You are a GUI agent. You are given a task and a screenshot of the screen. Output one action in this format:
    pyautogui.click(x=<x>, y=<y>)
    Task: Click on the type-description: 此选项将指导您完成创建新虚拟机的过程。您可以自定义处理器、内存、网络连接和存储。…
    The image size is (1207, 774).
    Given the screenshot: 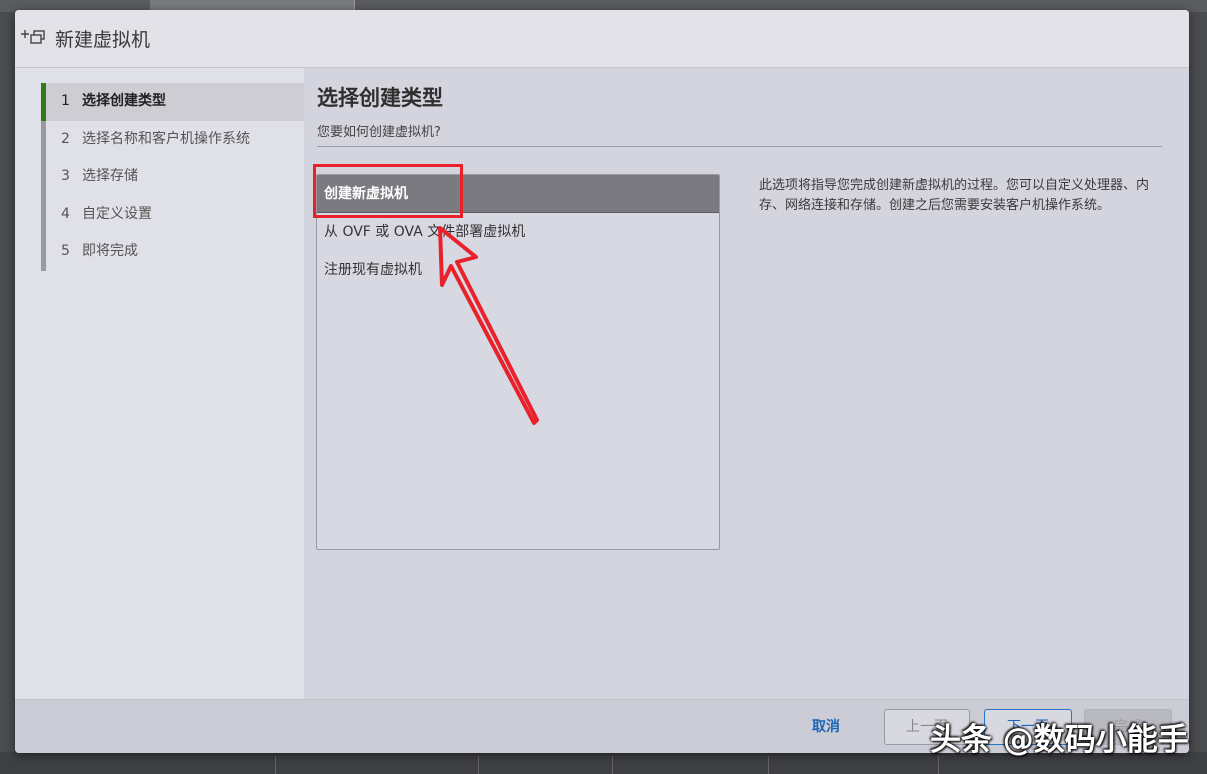 What is the action you would take?
    pyautogui.click(x=954, y=195)
    